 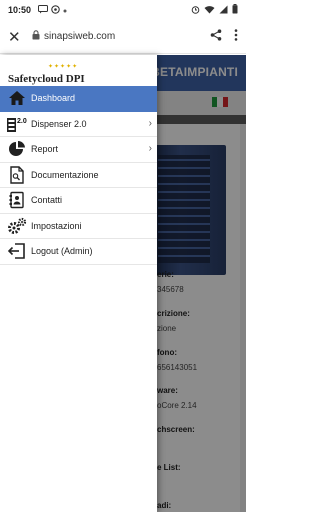 I want to click on status-time: 10:50, so click(x=20, y=10).